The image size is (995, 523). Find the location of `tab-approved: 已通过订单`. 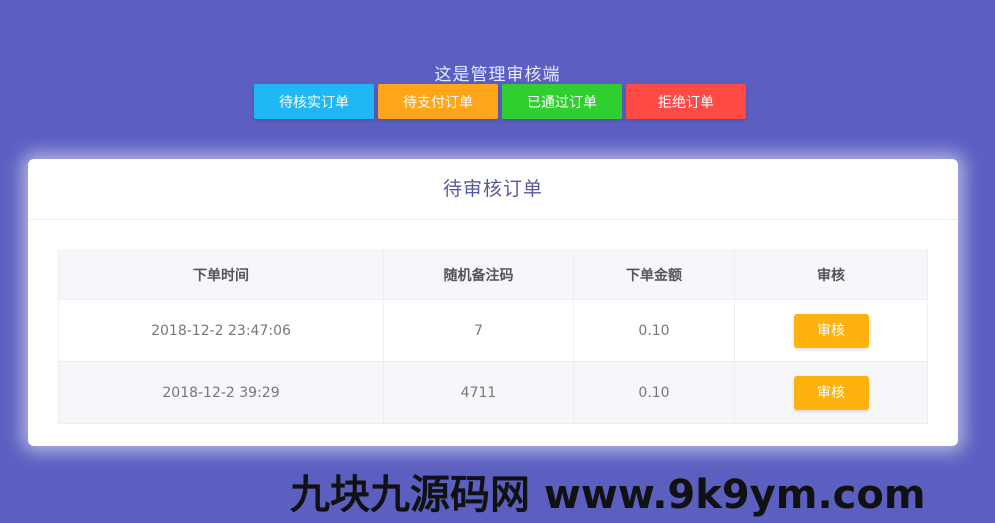

tab-approved: 已通过订单 is located at coordinates (562, 101).